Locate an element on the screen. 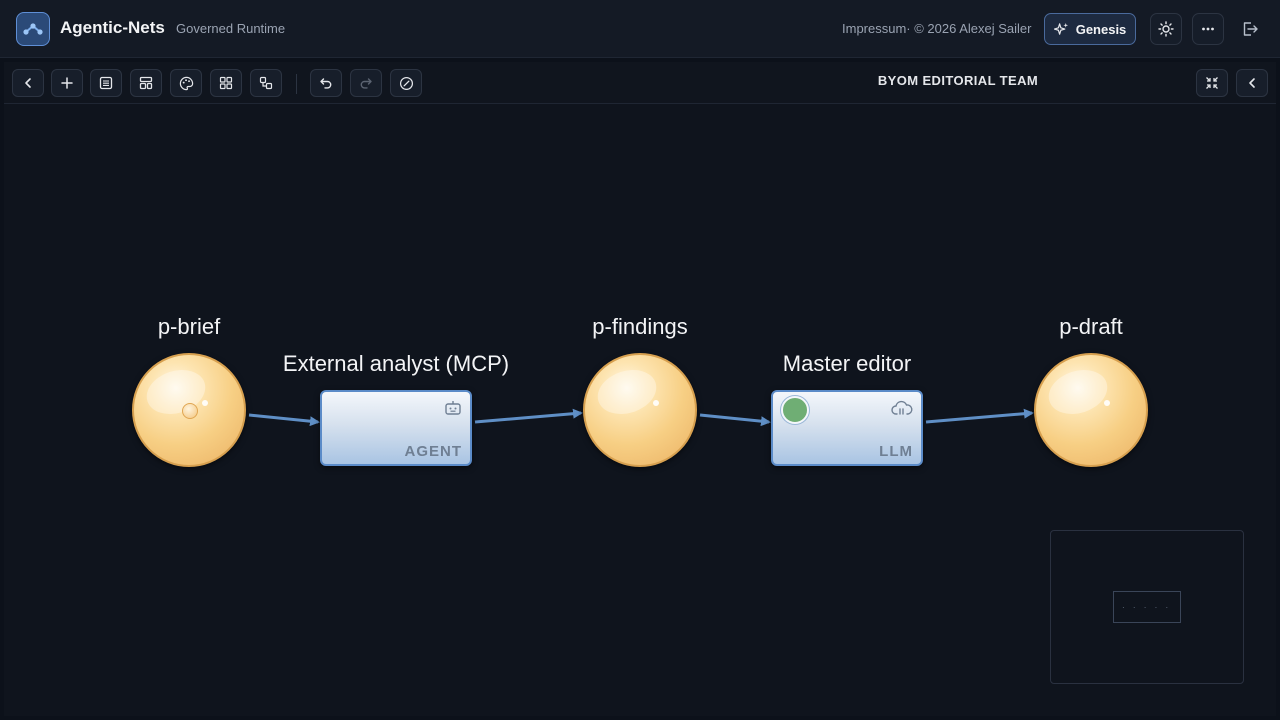  add-button is located at coordinates (67, 83).